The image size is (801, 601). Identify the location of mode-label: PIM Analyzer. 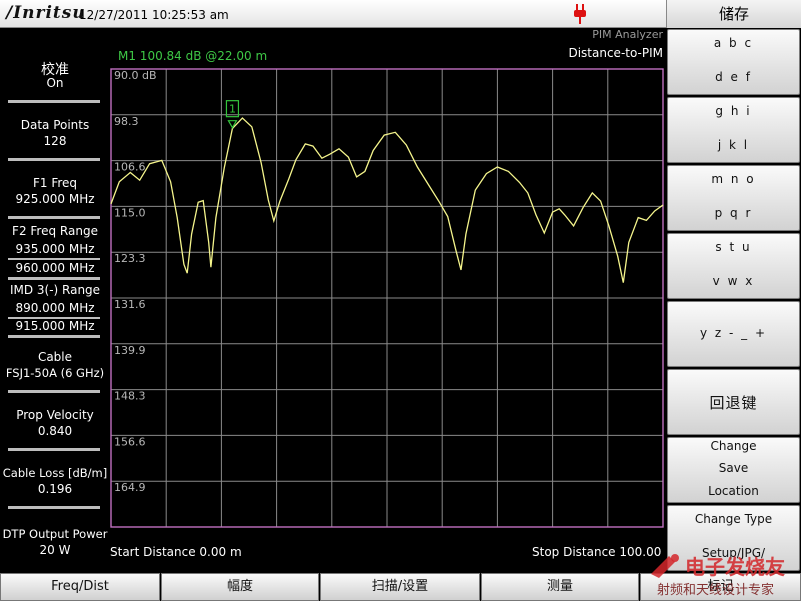
(627, 34).